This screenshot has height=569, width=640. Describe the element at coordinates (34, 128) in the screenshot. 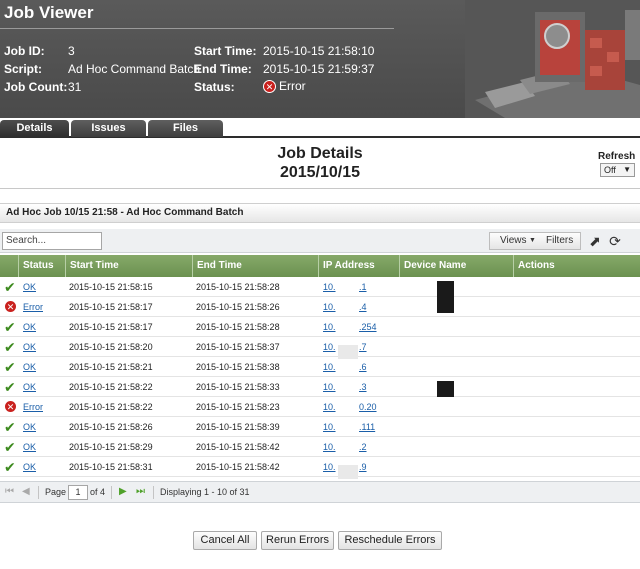

I see `tab-details: Details` at that location.